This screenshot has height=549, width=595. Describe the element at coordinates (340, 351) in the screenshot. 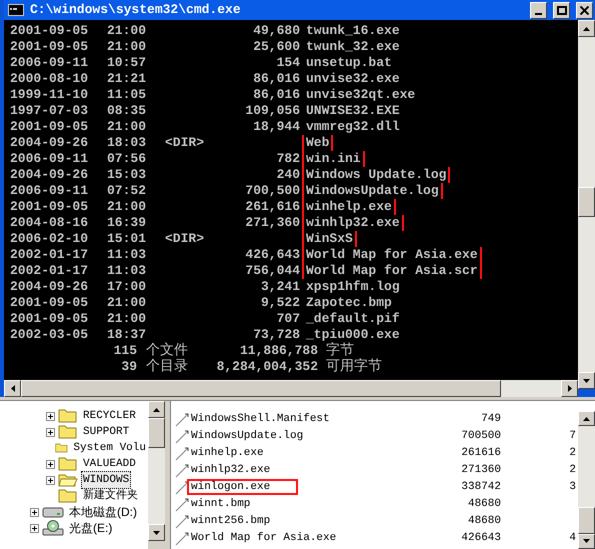

I see `summary-unit: 字节` at that location.